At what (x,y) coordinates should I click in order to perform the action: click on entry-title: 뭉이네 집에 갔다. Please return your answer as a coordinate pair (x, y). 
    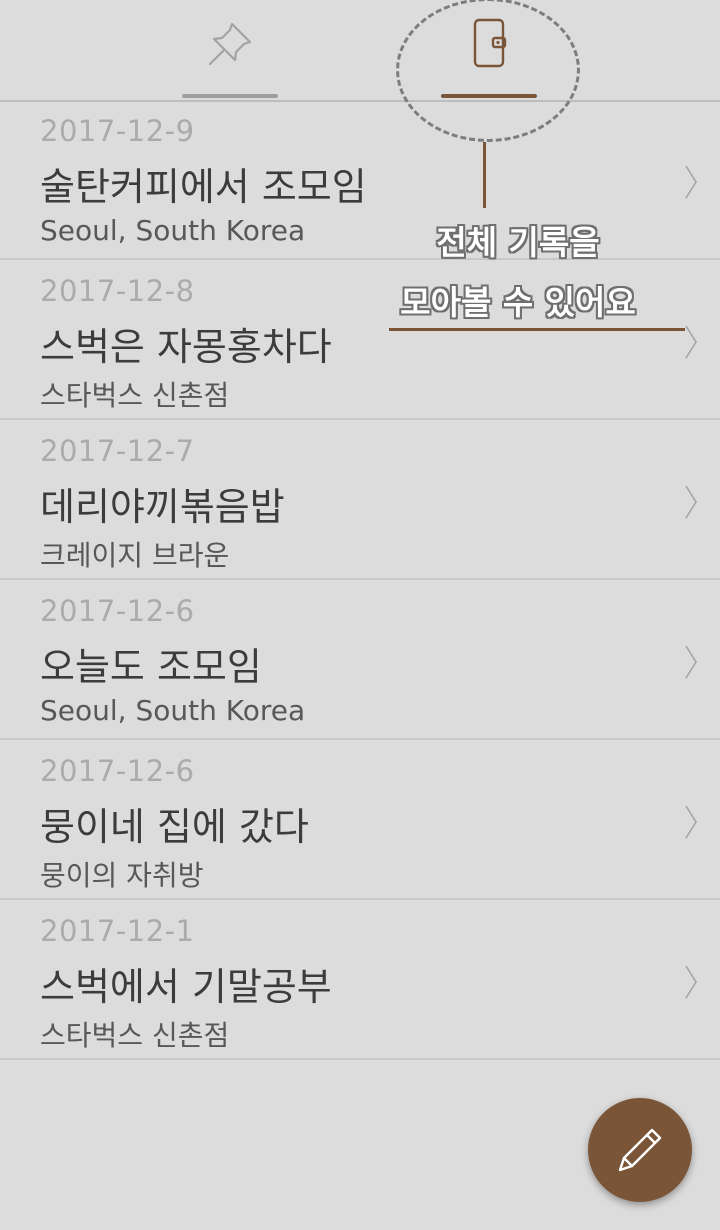
    Looking at the image, I should click on (174, 827).